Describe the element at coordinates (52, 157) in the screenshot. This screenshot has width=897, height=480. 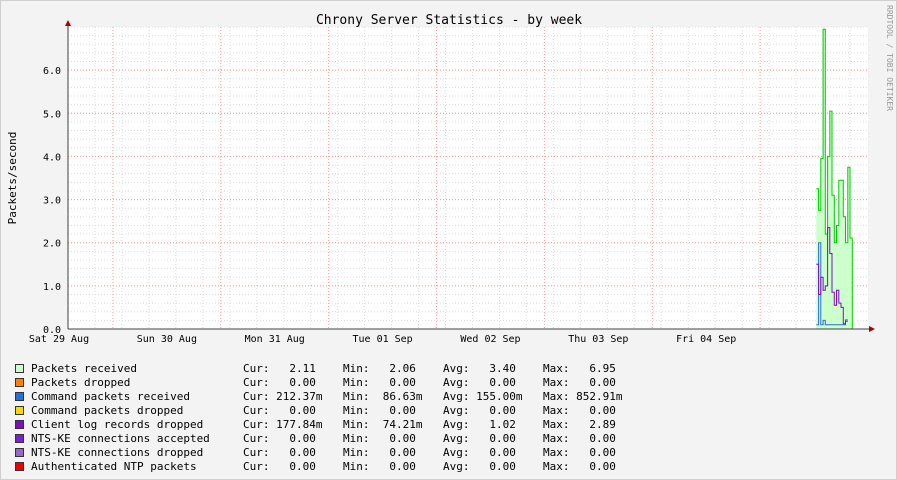
I see `y-tick-label: 4.0` at that location.